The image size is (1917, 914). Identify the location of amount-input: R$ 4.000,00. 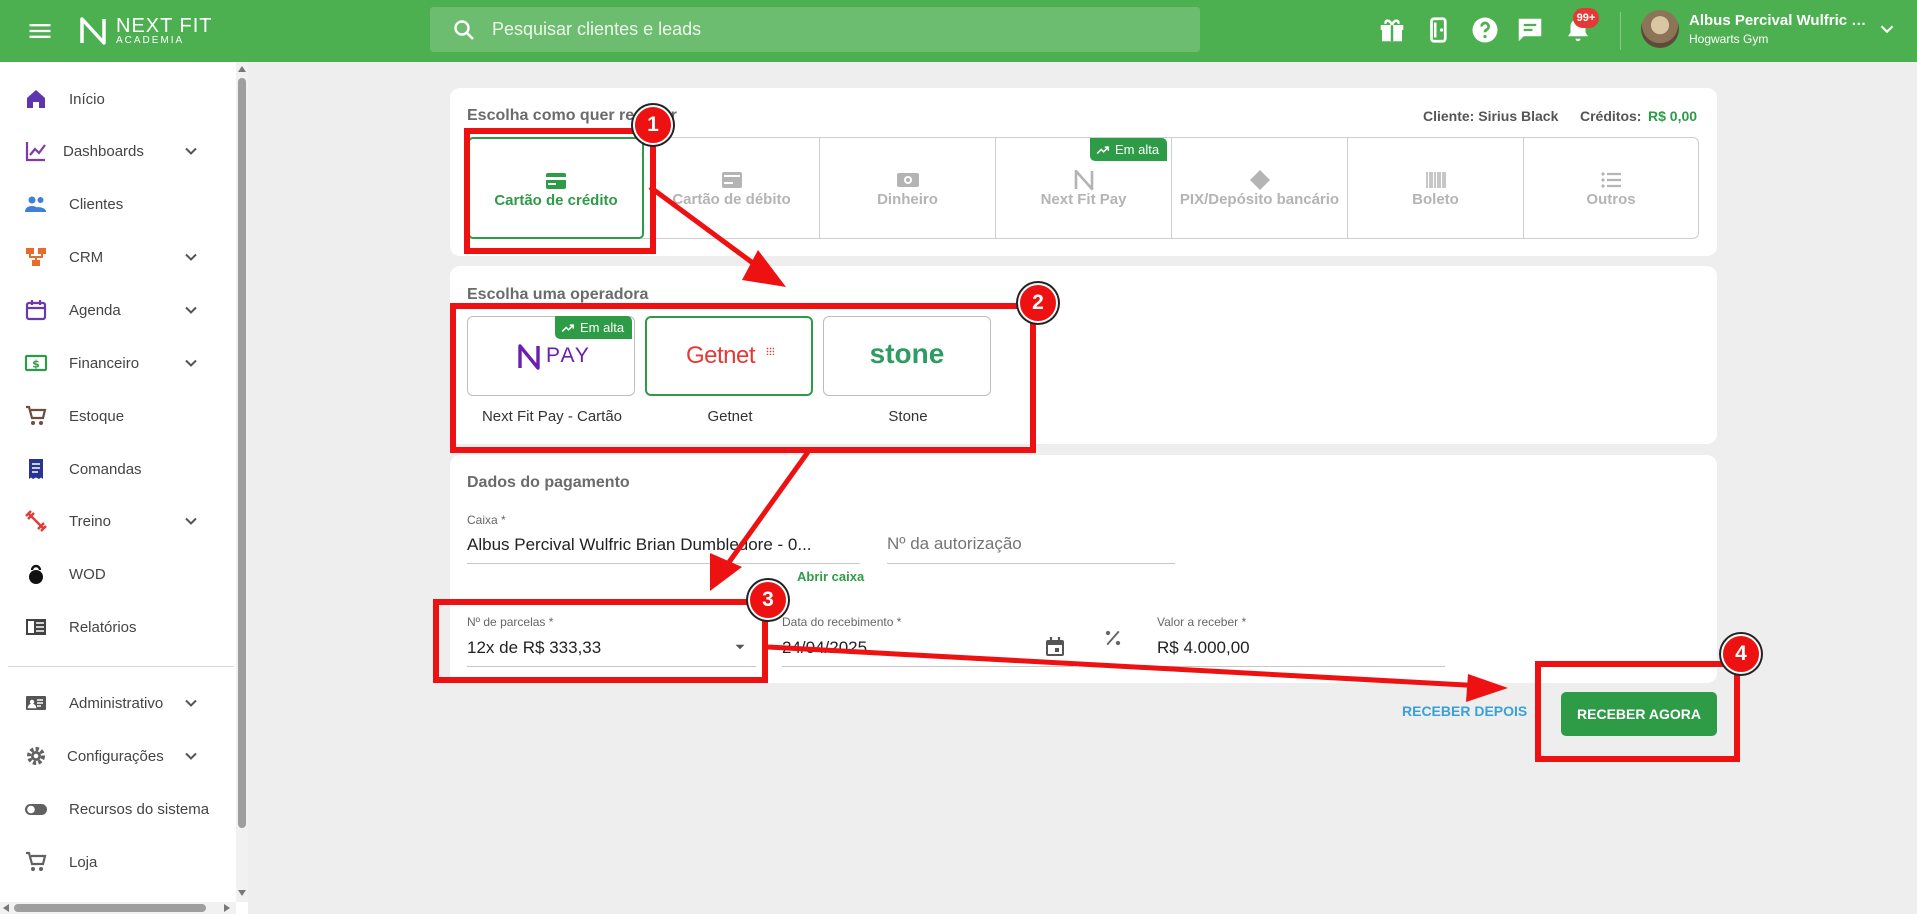
(1203, 648).